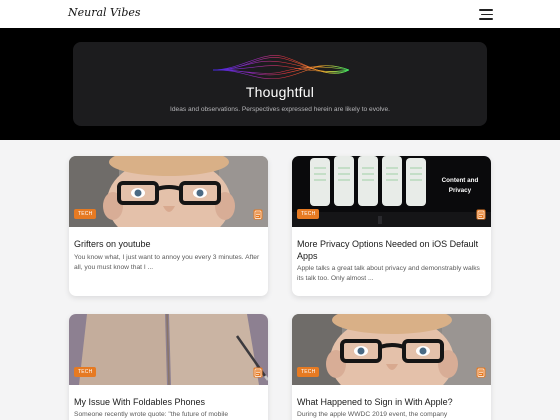 The width and height of the screenshot is (560, 420). What do you see at coordinates (280, 92) in the screenshot?
I see `hero-title: Thoughtful` at bounding box center [280, 92].